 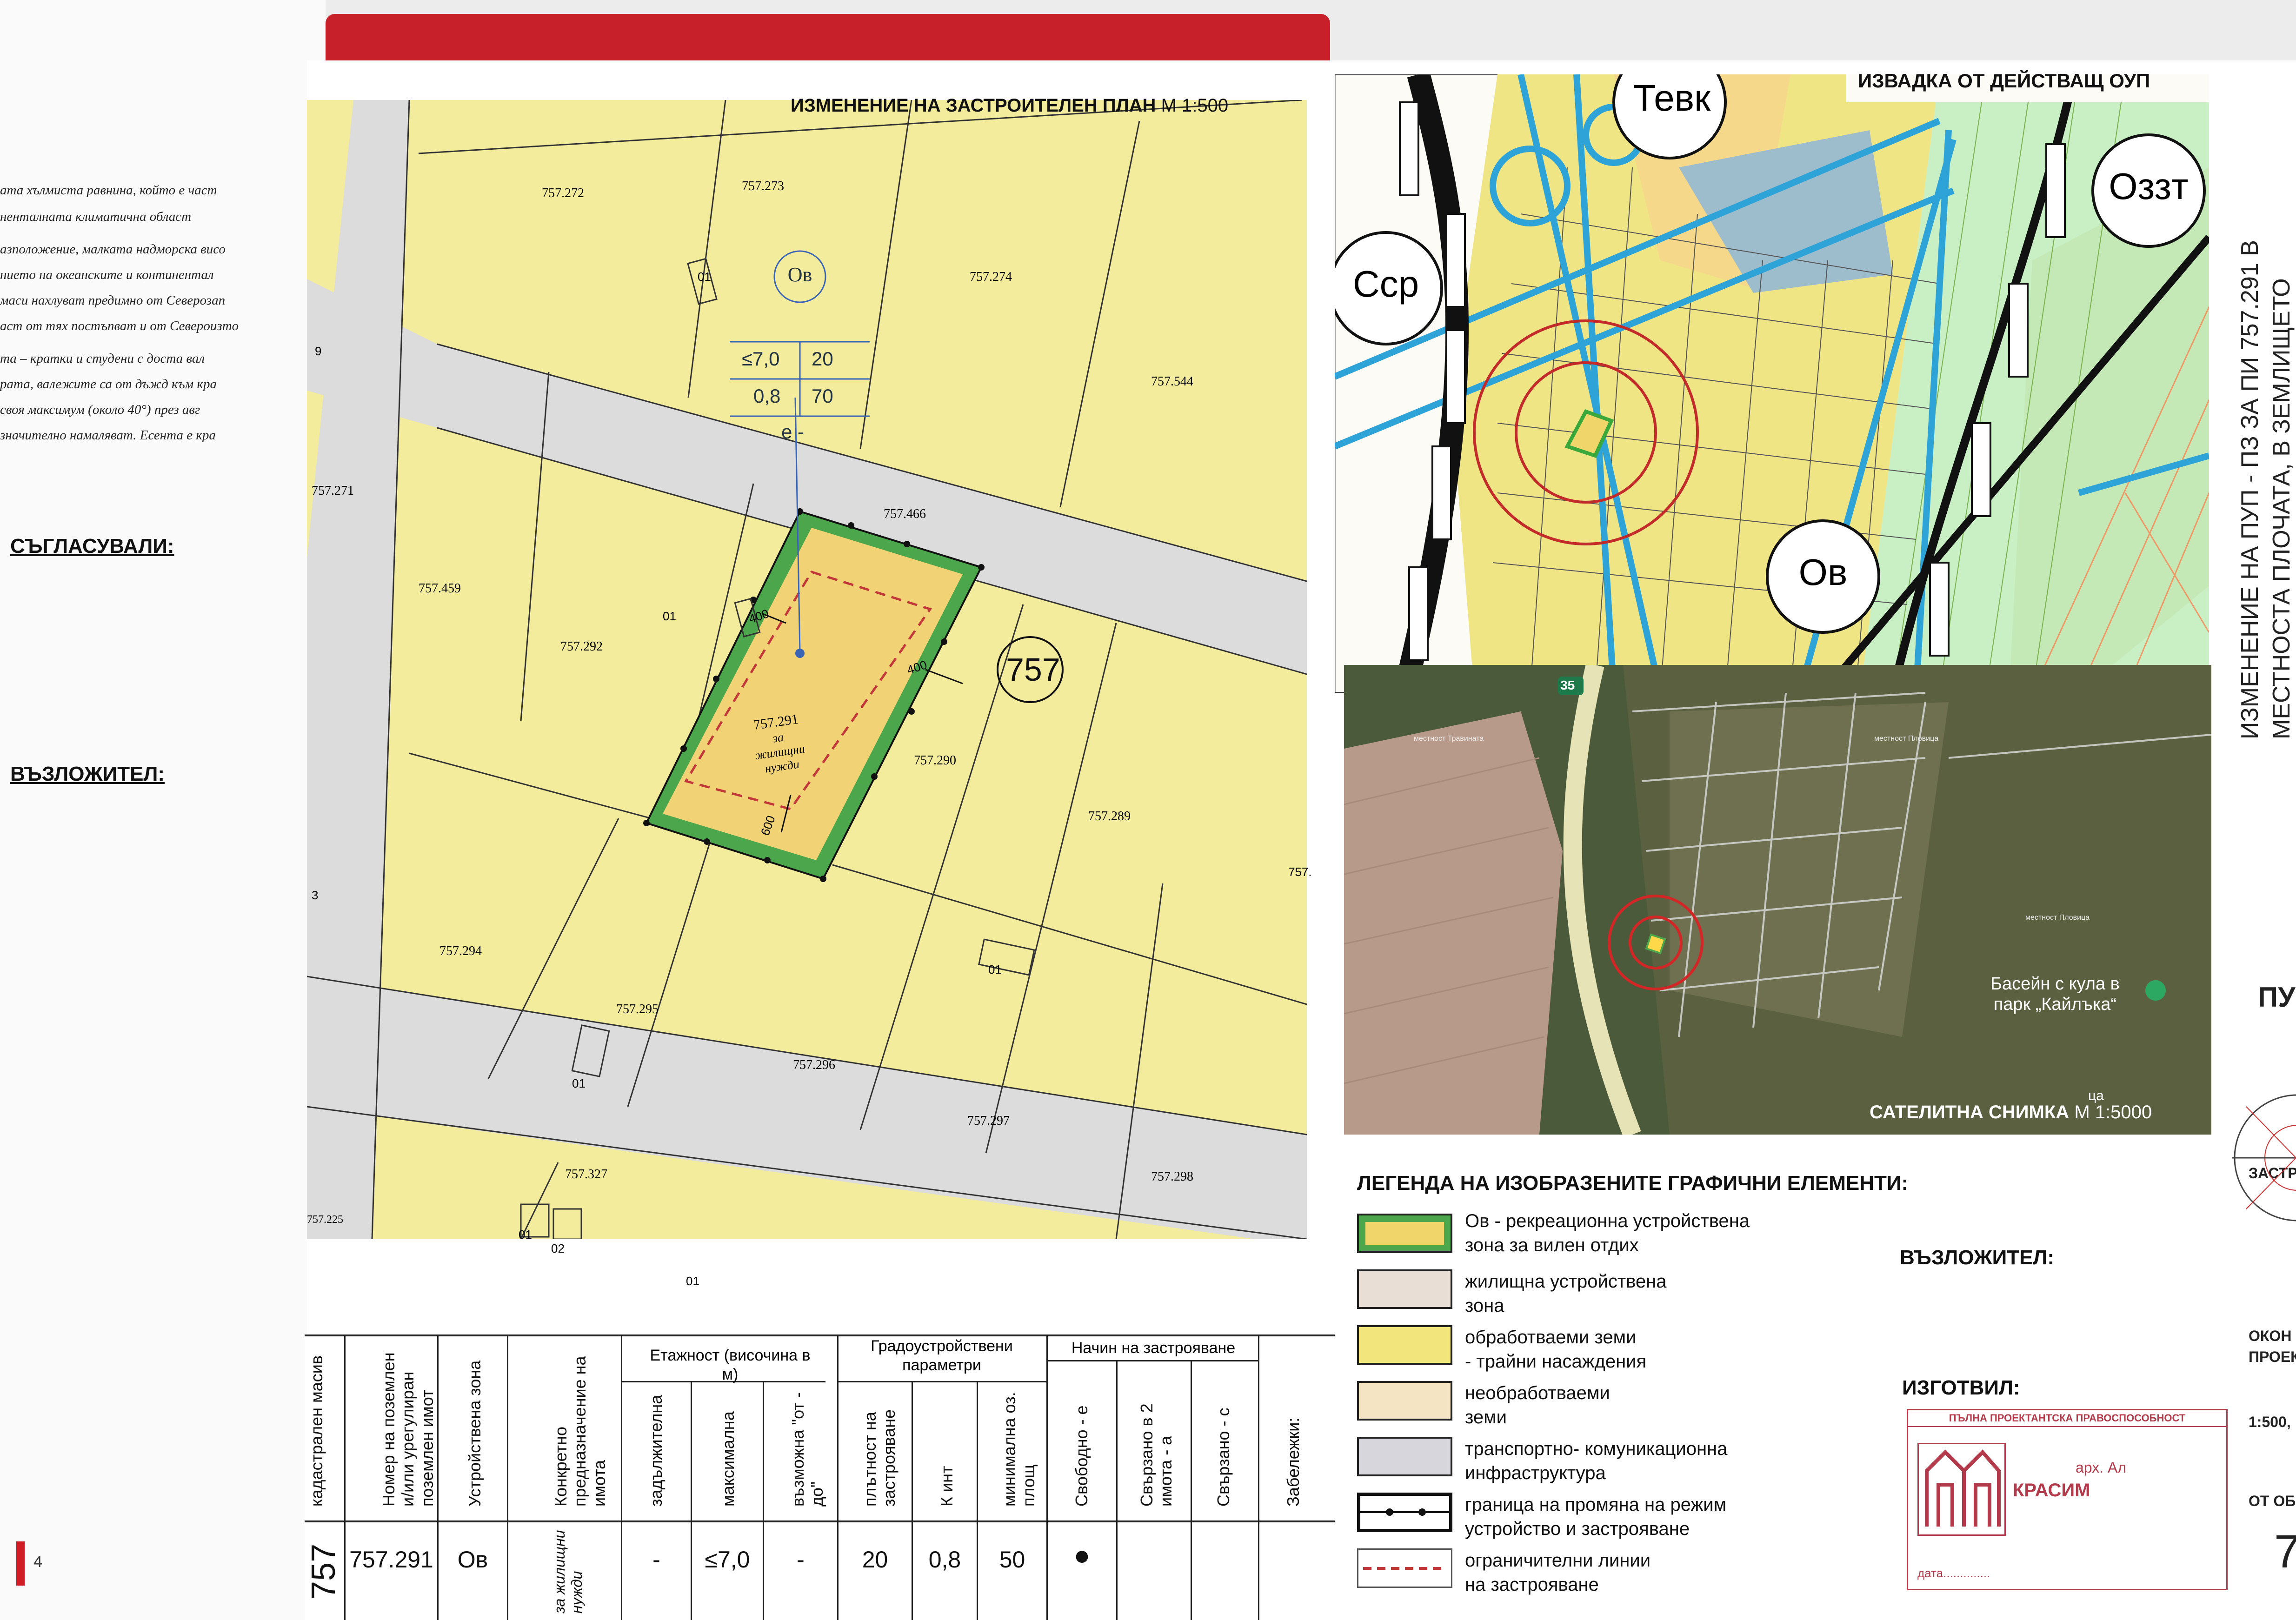 What do you see at coordinates (935, 760) in the screenshot?
I see `parcel-label: 757.290` at bounding box center [935, 760].